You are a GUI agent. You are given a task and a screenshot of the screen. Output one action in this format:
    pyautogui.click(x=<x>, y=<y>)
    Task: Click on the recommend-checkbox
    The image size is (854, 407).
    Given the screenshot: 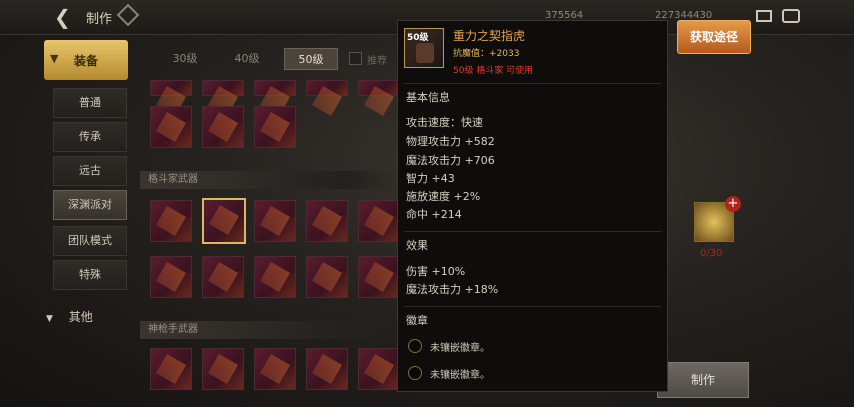 What is the action you would take?
    pyautogui.click(x=355, y=58)
    